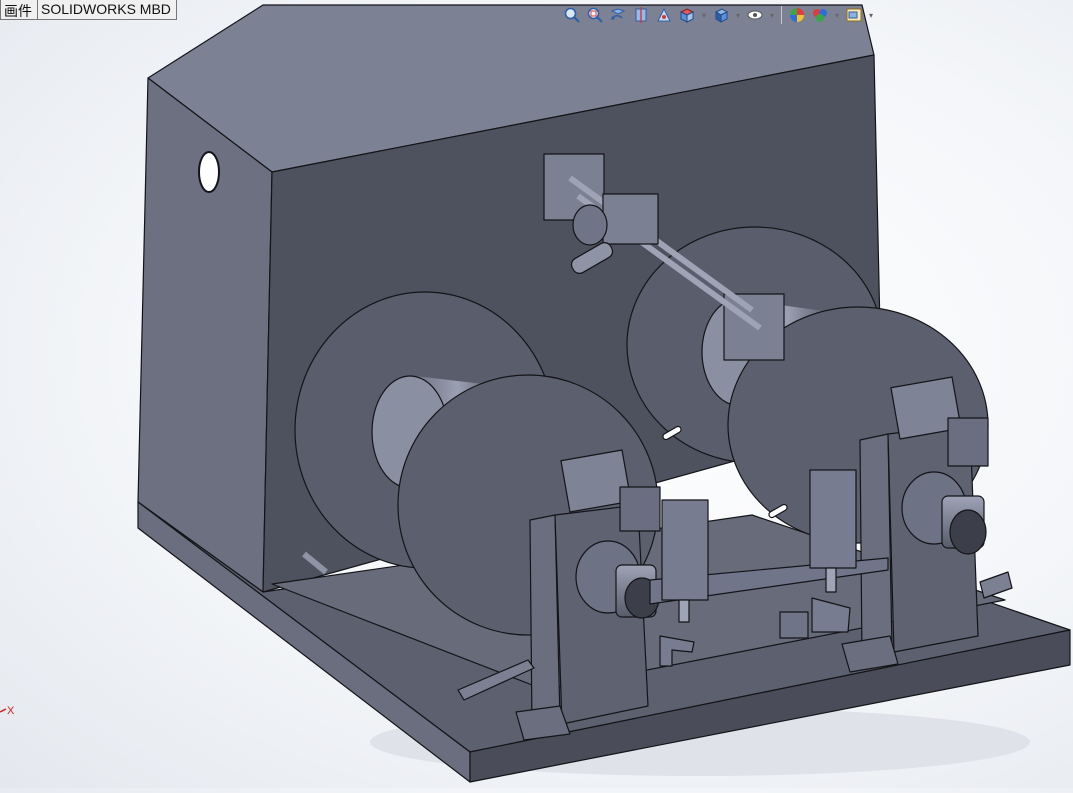  I want to click on triad-x-axis, so click(3, 710).